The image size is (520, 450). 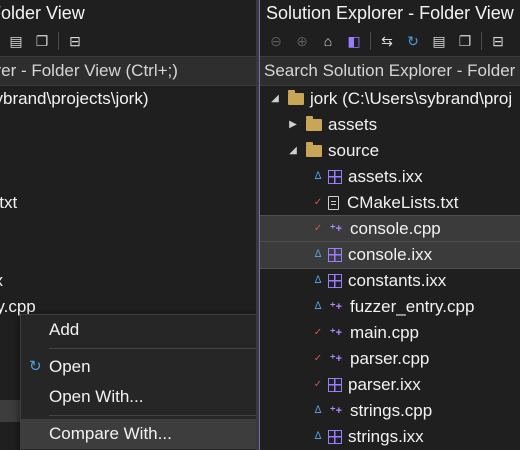 I want to click on tree-row-label: s.txt, so click(x=9, y=202).